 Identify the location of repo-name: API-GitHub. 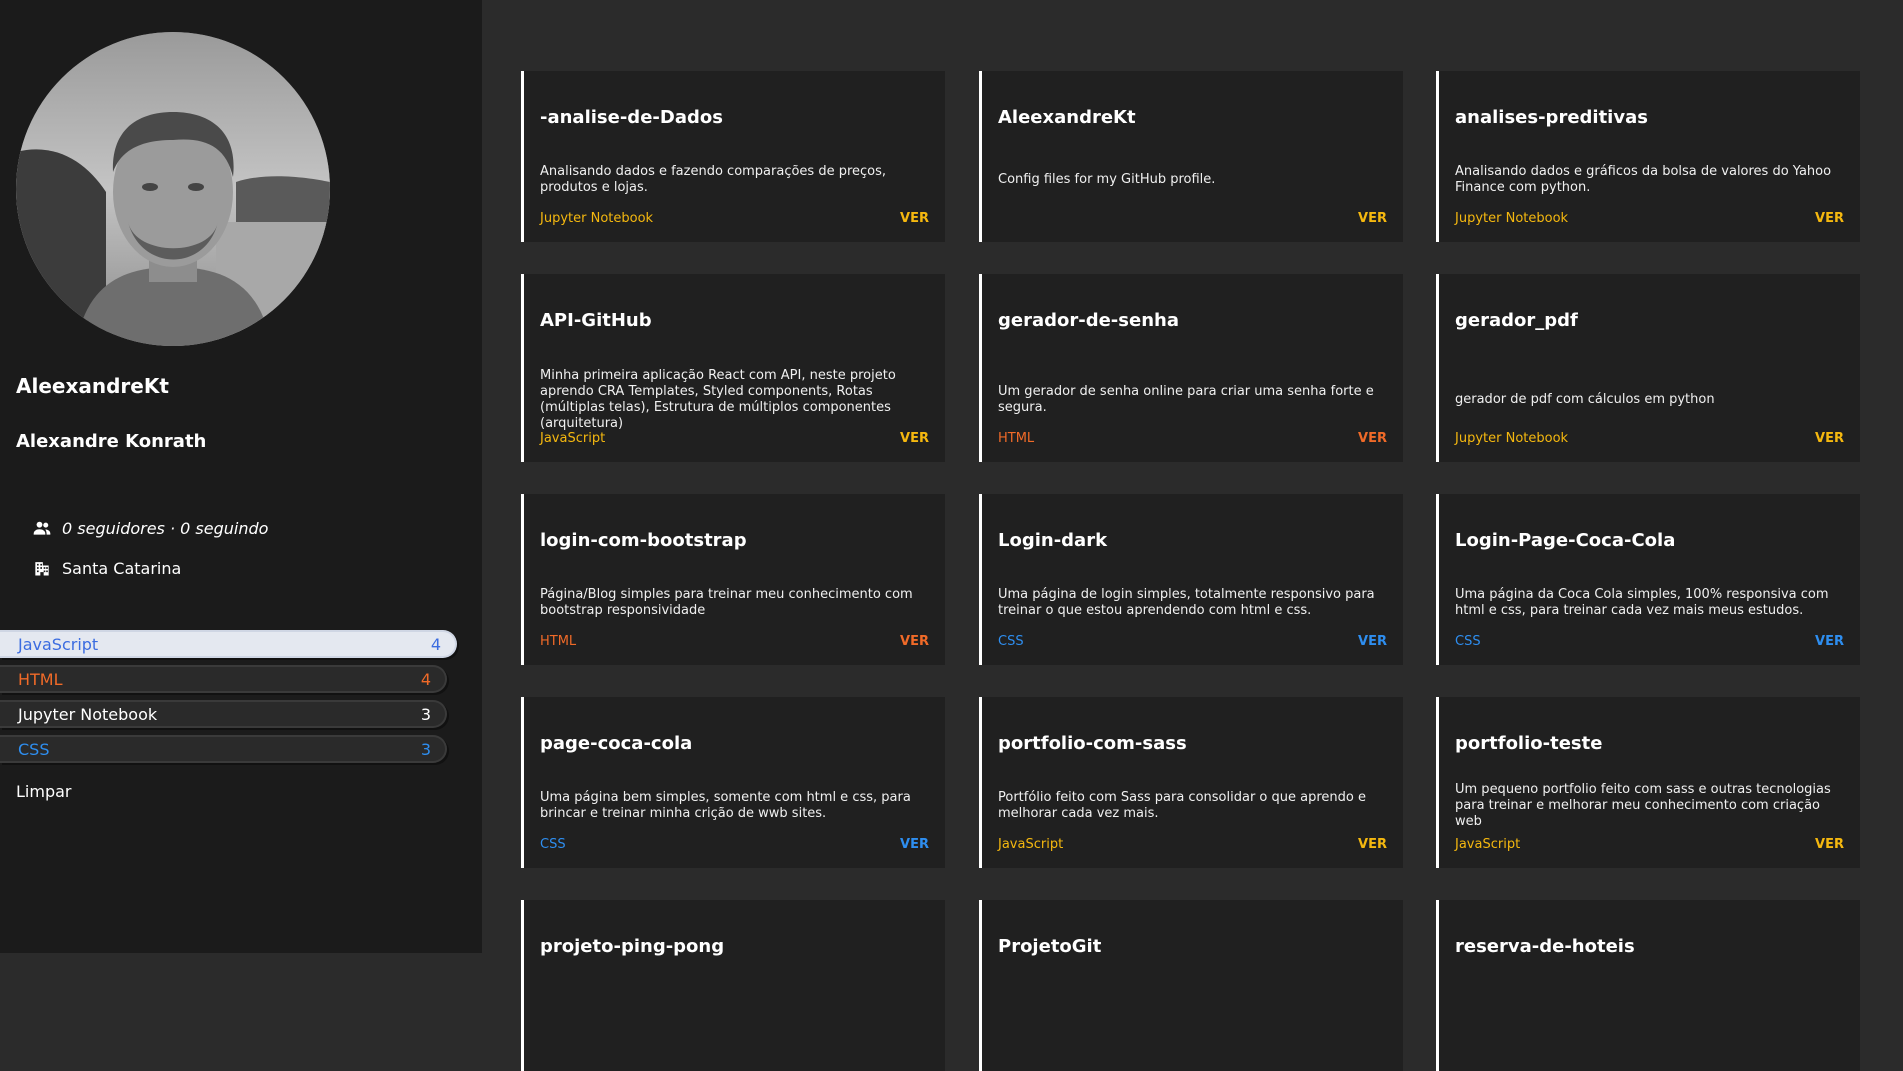
(596, 320).